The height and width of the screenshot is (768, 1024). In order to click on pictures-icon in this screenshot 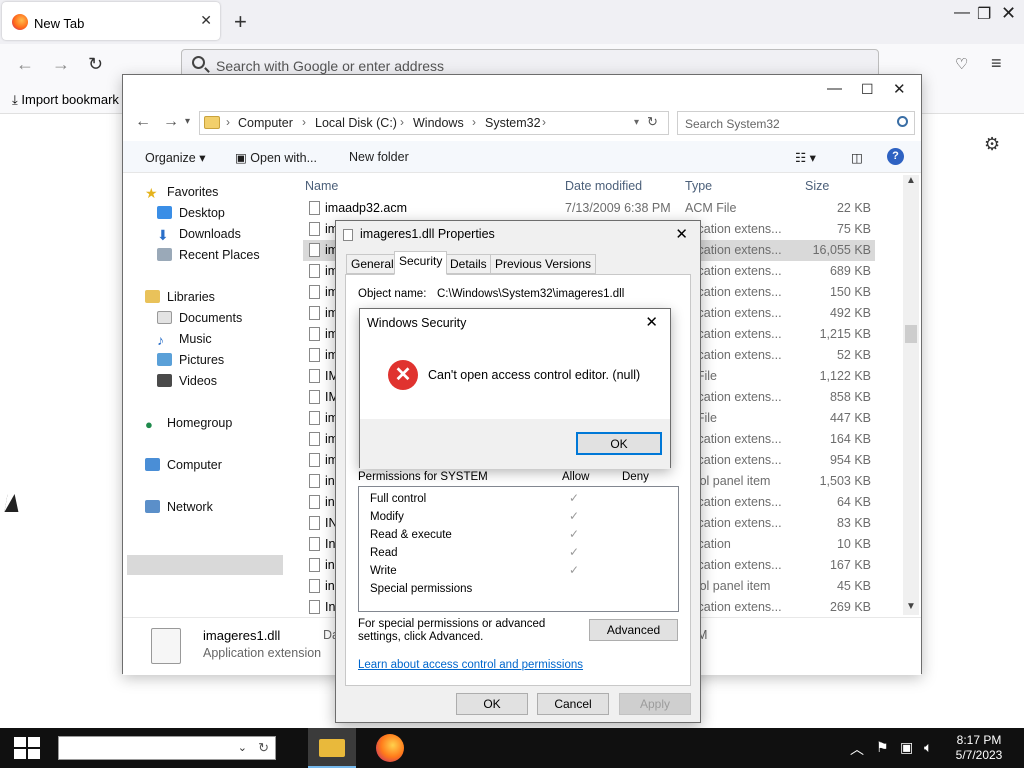, I will do `click(164, 359)`.